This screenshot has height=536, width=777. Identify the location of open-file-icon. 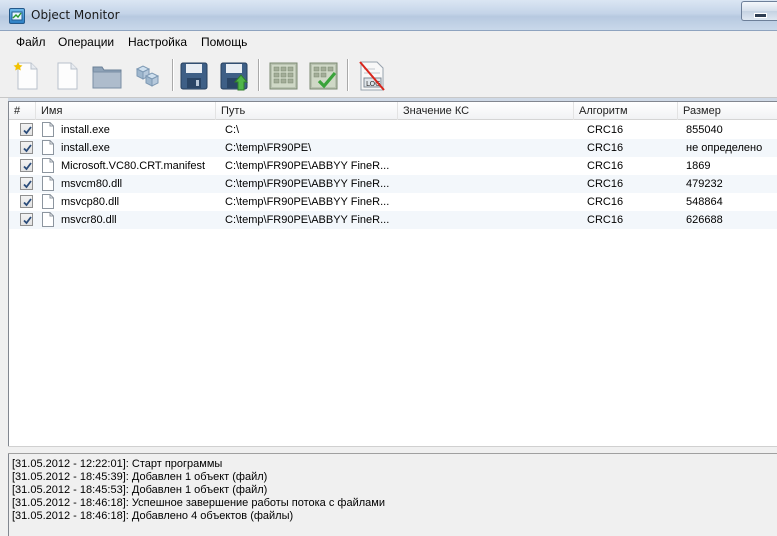
(67, 76).